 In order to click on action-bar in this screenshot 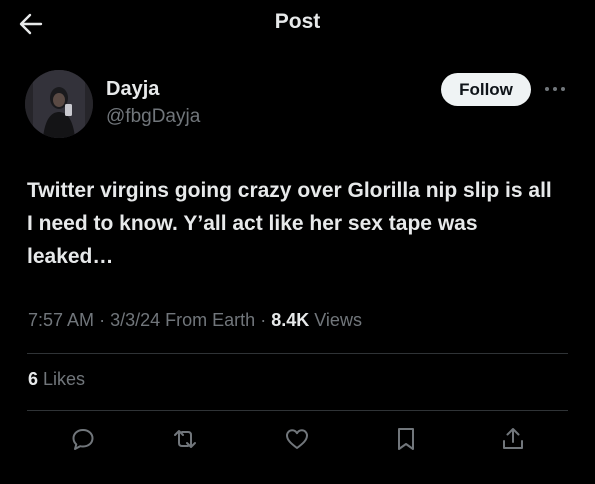, I will do `click(297, 440)`.